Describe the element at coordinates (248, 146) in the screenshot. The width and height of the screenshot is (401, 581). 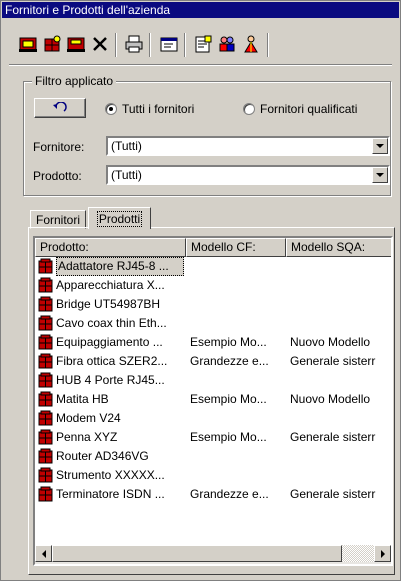
I see `supplier-combo: (Tutti)` at that location.